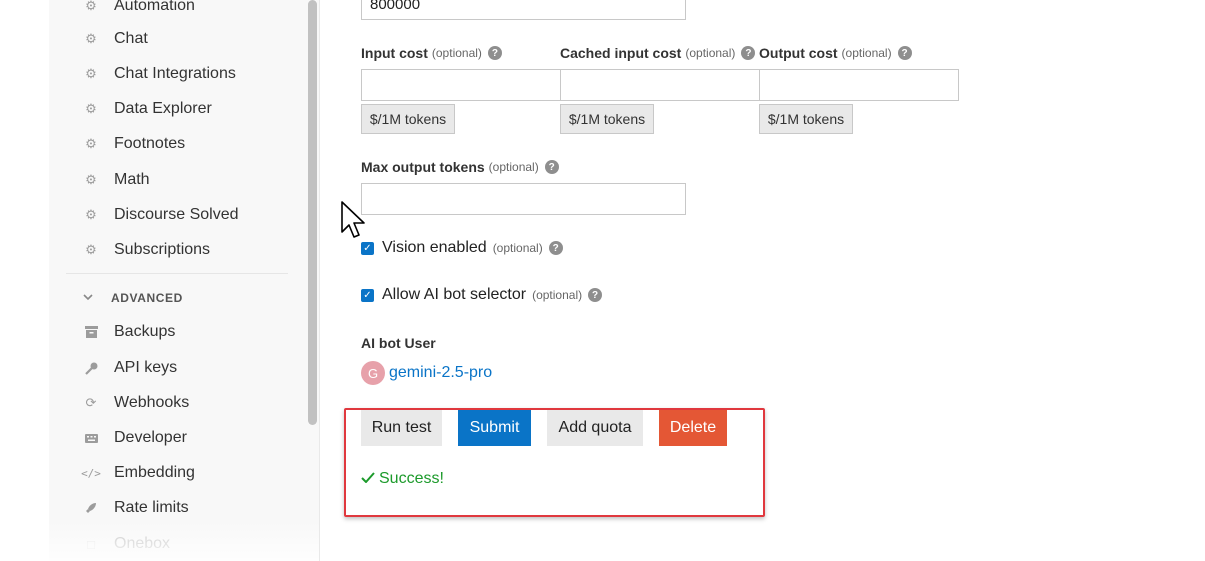 The height and width of the screenshot is (561, 1205). I want to click on vision-enabled-label: Vision enabled, so click(434, 247).